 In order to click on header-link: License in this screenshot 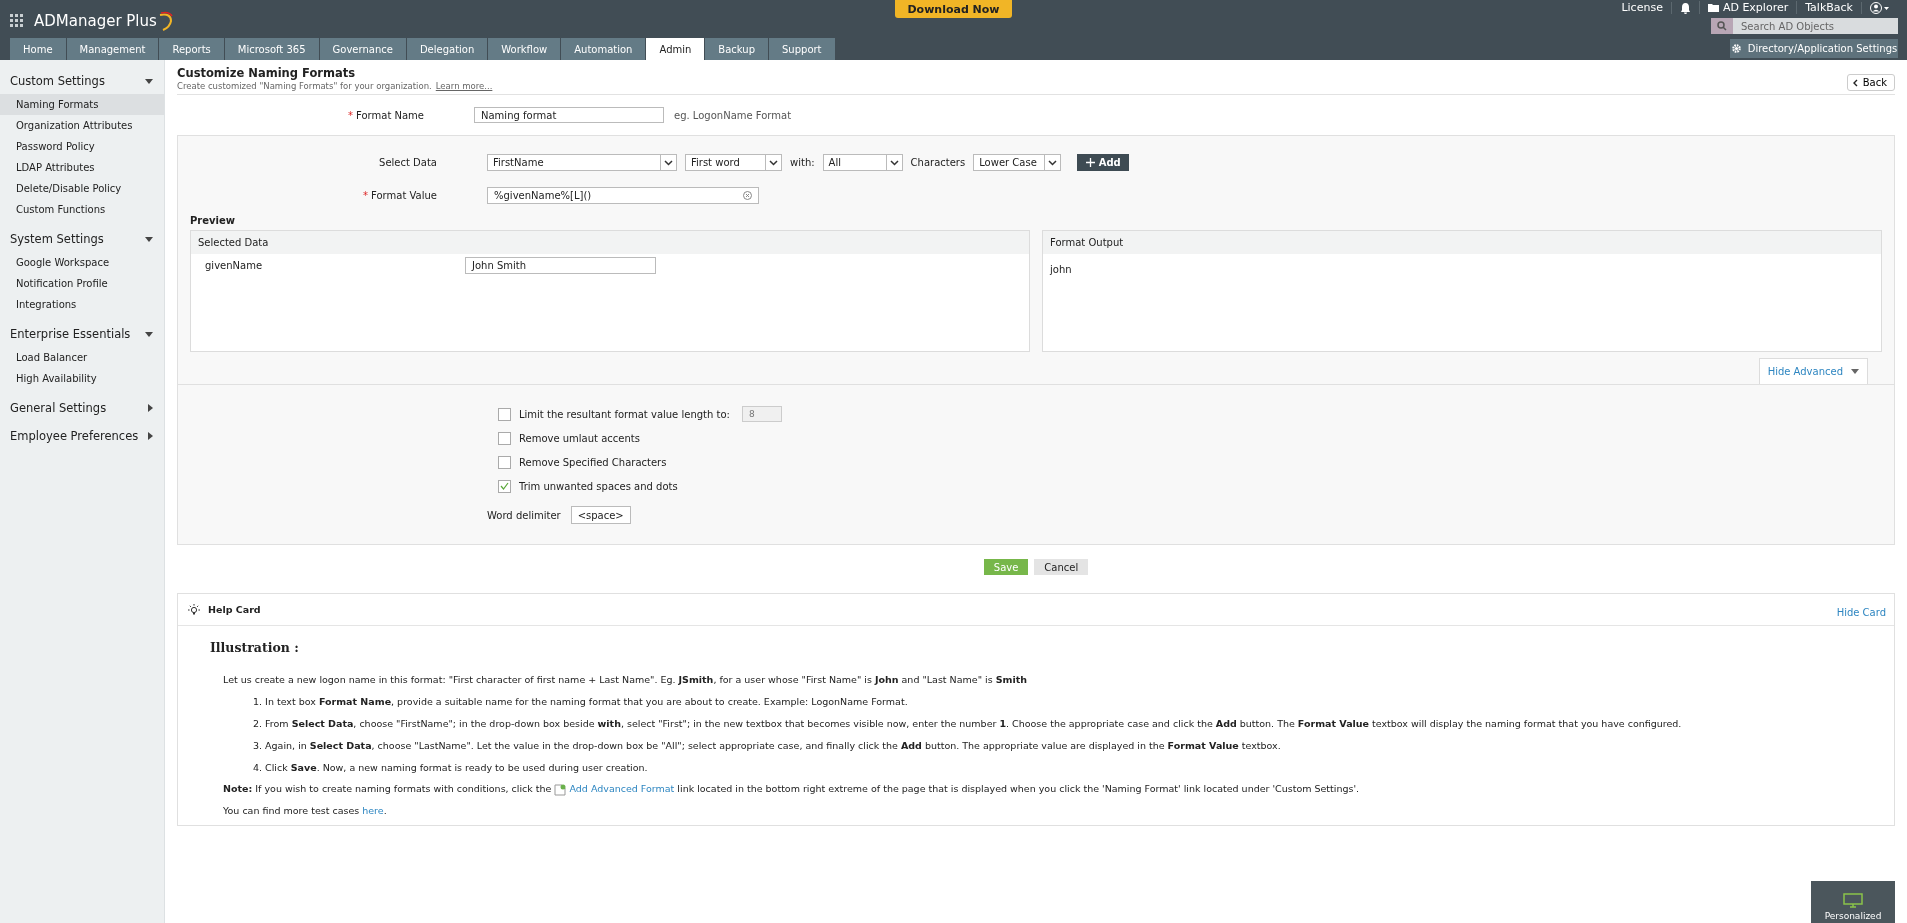, I will do `click(1642, 7)`.